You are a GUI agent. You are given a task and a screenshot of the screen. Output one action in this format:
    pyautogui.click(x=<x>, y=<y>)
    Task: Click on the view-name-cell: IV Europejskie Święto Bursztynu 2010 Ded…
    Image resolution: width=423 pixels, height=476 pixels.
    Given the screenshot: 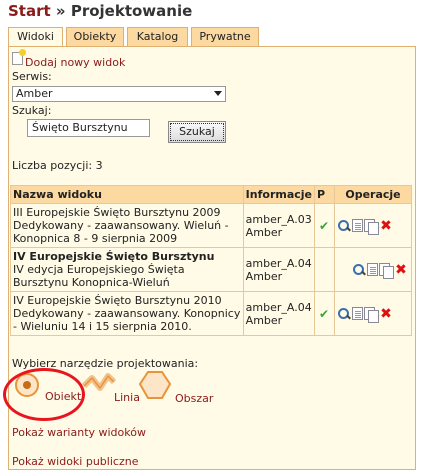 What is the action you would take?
    pyautogui.click(x=127, y=313)
    